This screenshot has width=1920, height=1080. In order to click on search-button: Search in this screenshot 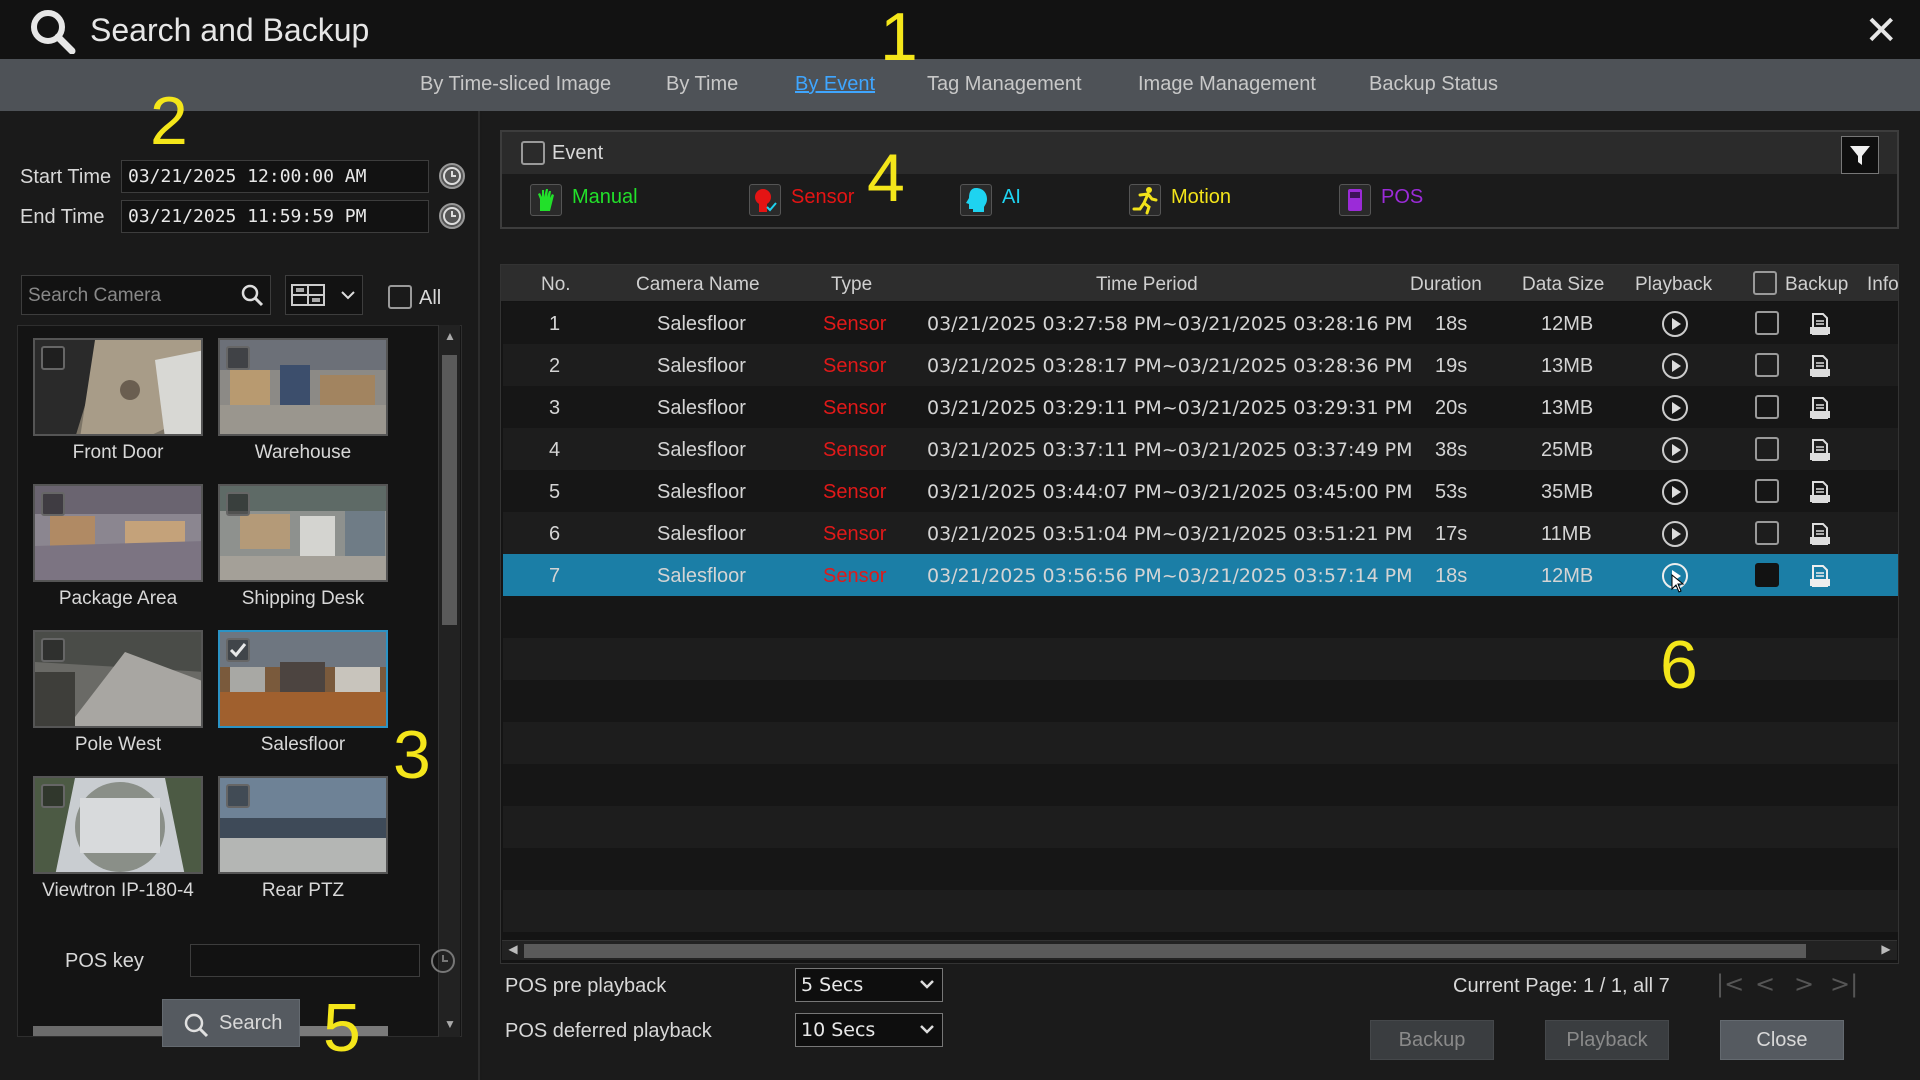, I will do `click(231, 1023)`.